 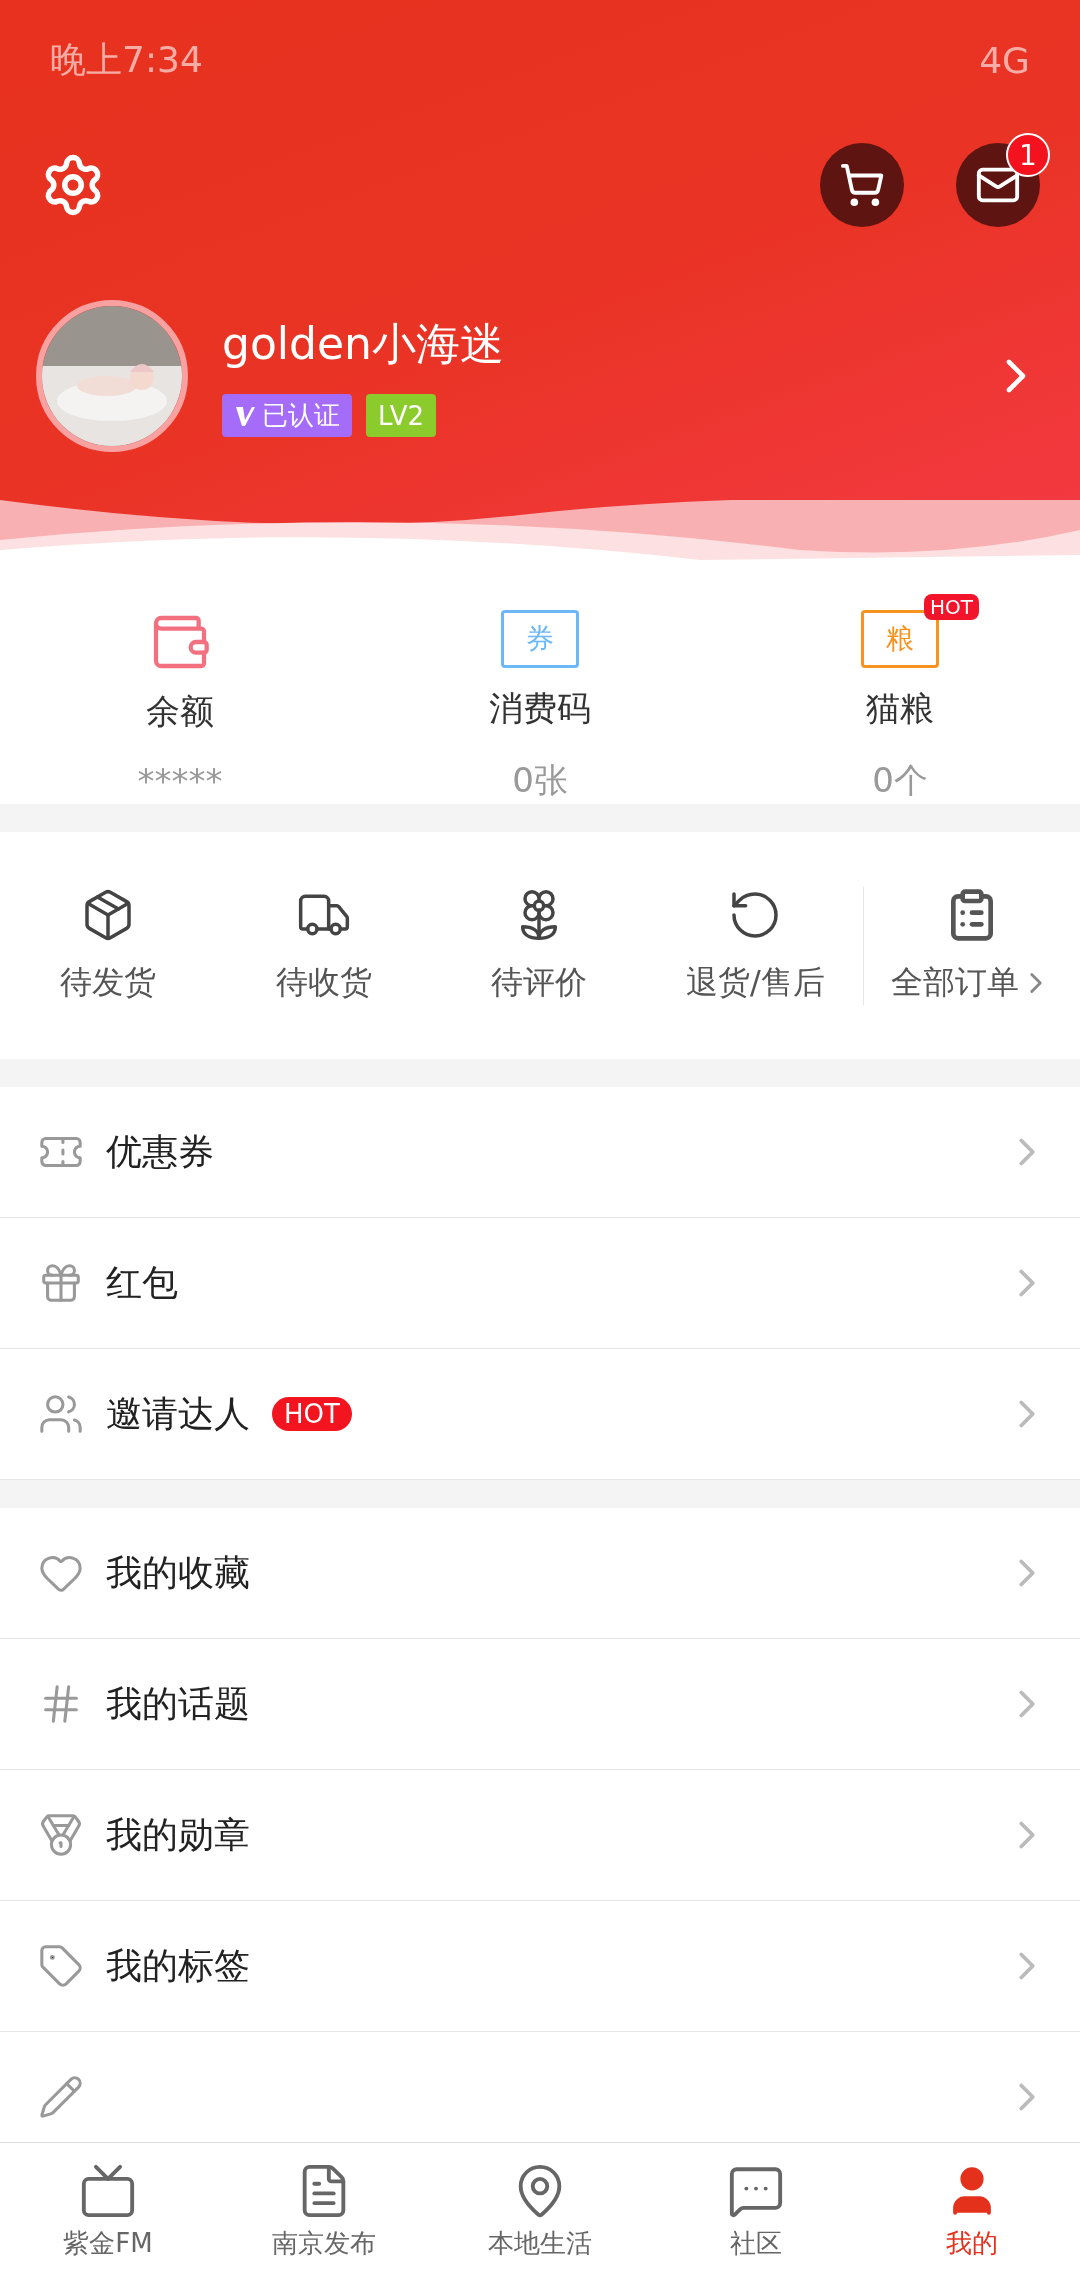 I want to click on all-orders-button: 全部订单, so click(x=971, y=945).